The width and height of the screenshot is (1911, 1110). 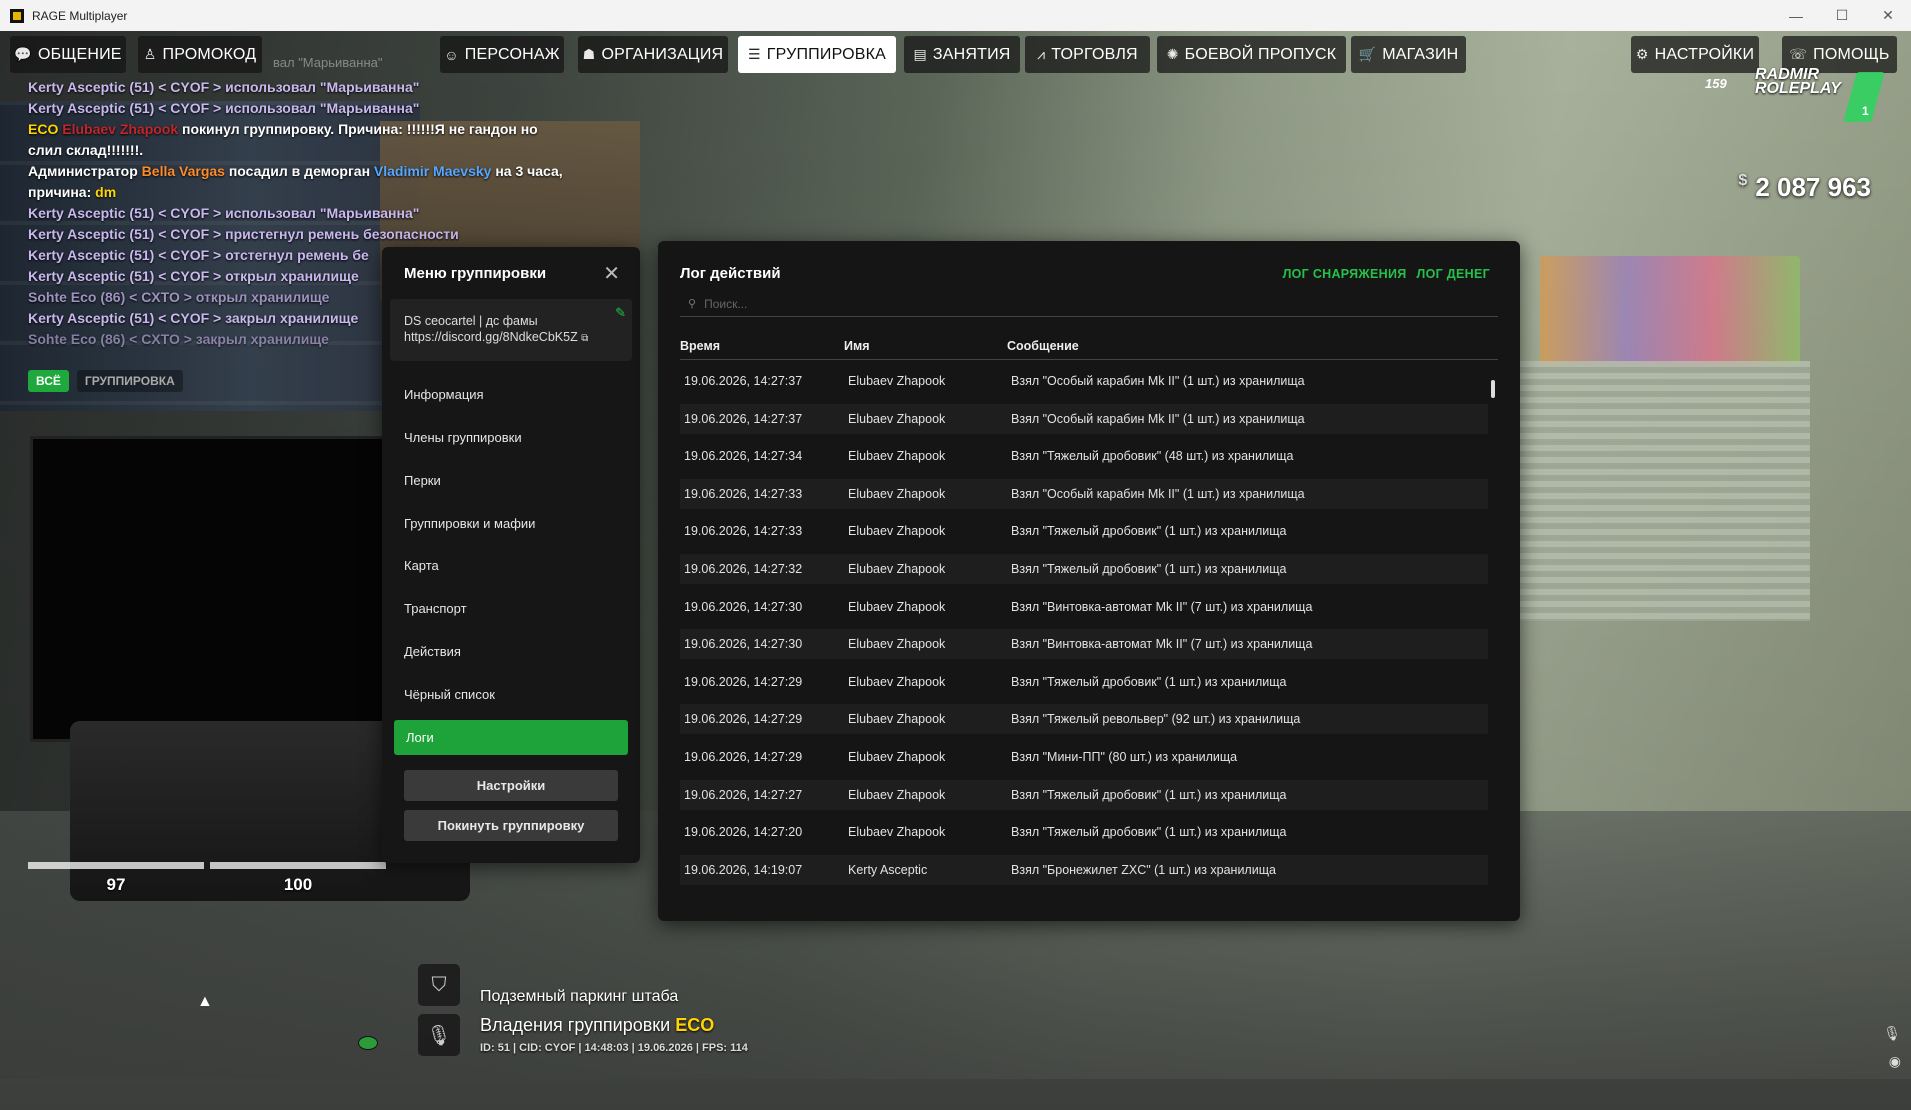 What do you see at coordinates (511, 737) in the screenshot?
I see `menu-item-logs: Логи` at bounding box center [511, 737].